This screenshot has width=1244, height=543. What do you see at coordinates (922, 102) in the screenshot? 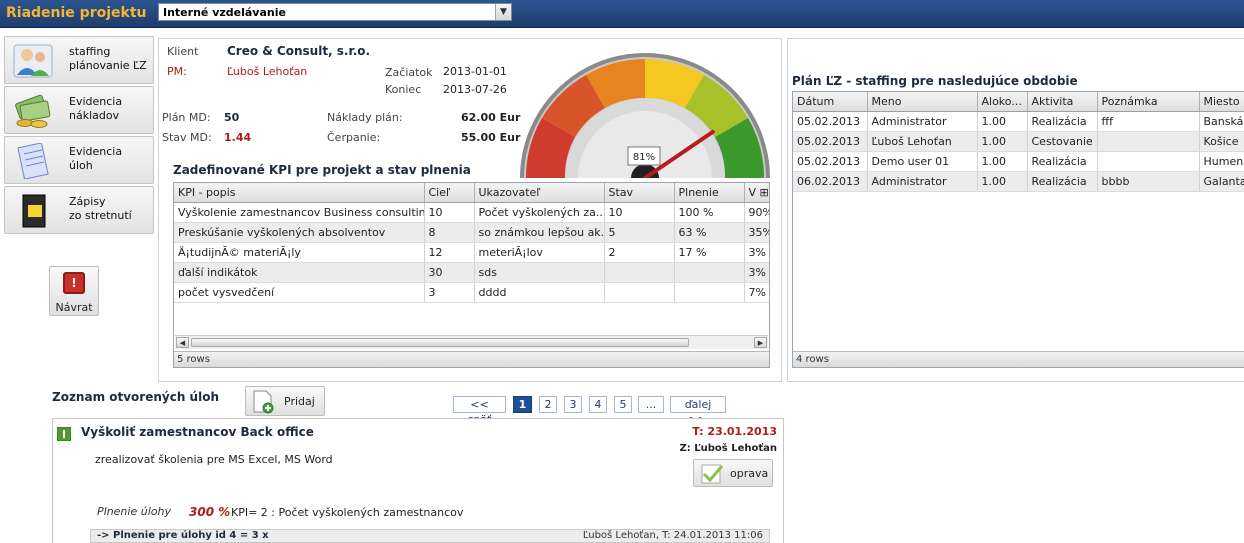
I see `staffing-col-meno: Meno` at bounding box center [922, 102].